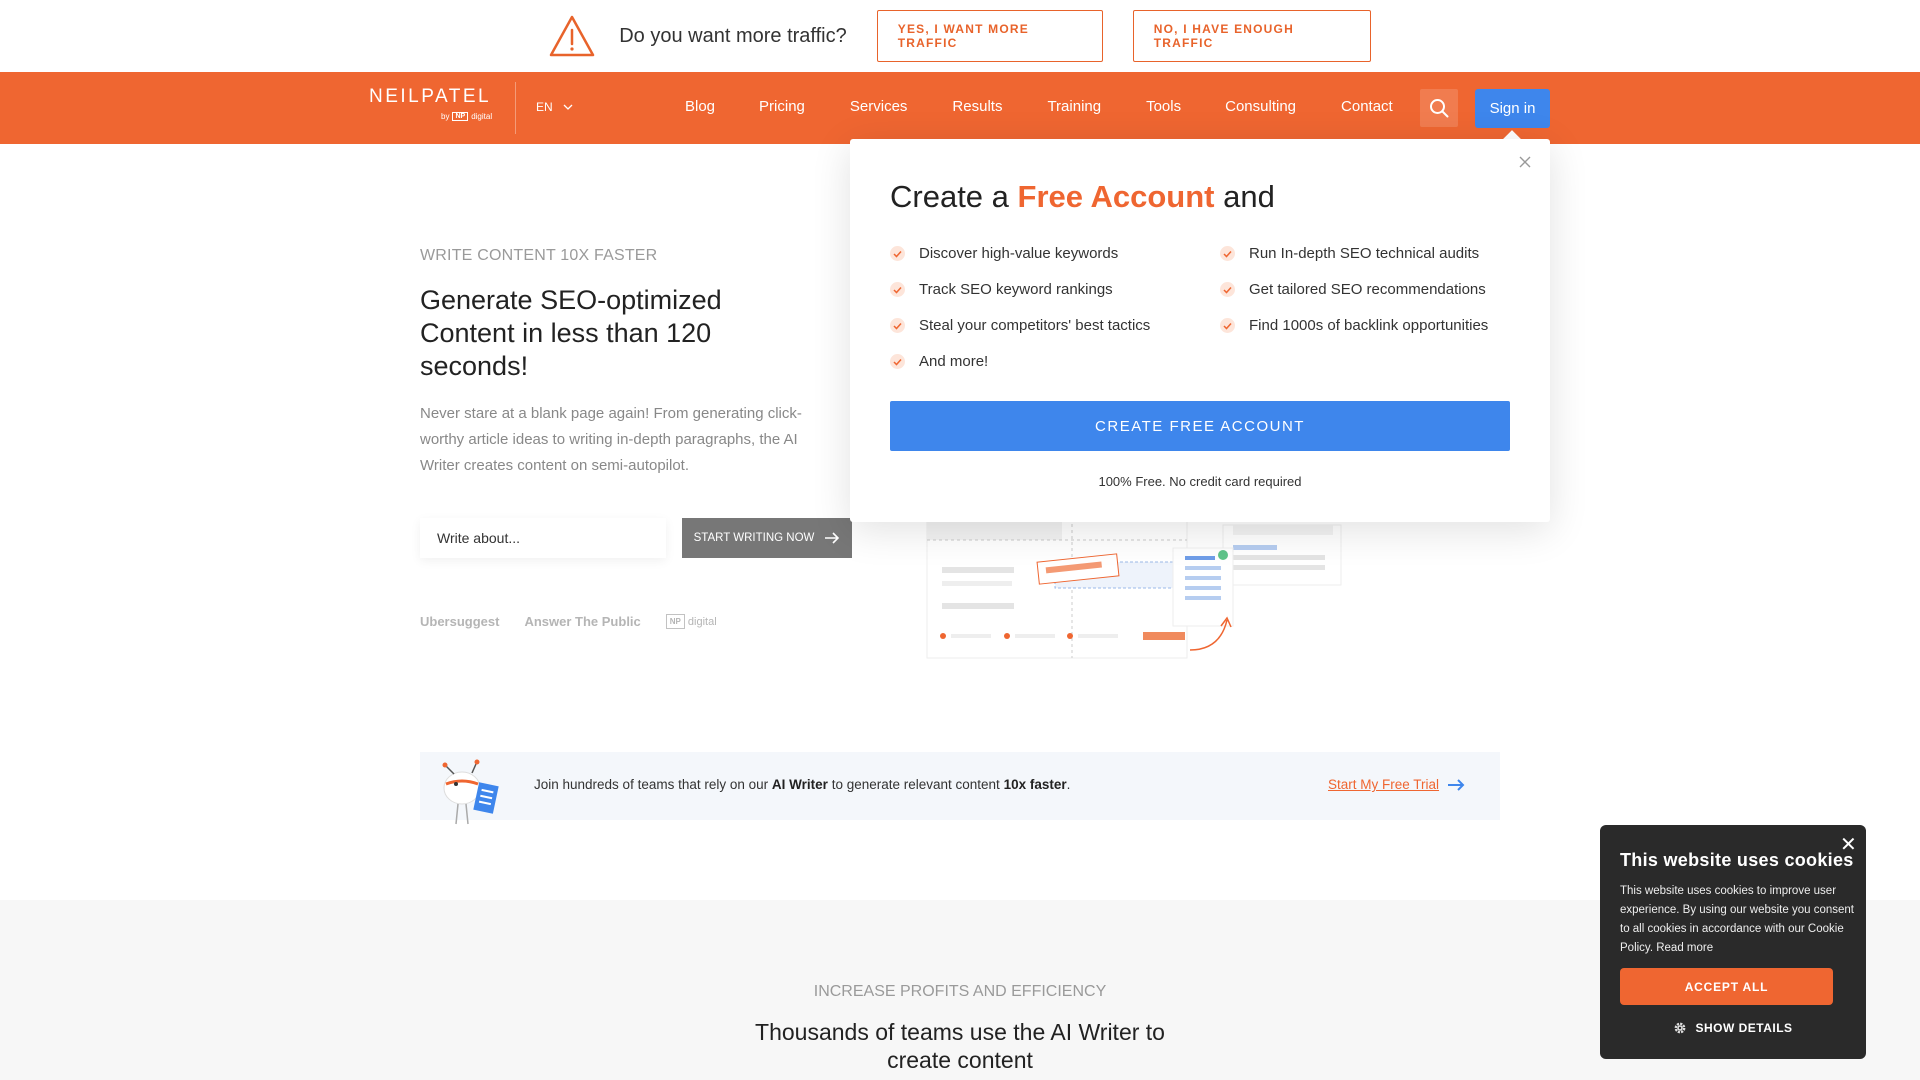  I want to click on popup-title-accent: Free Account, so click(1116, 196).